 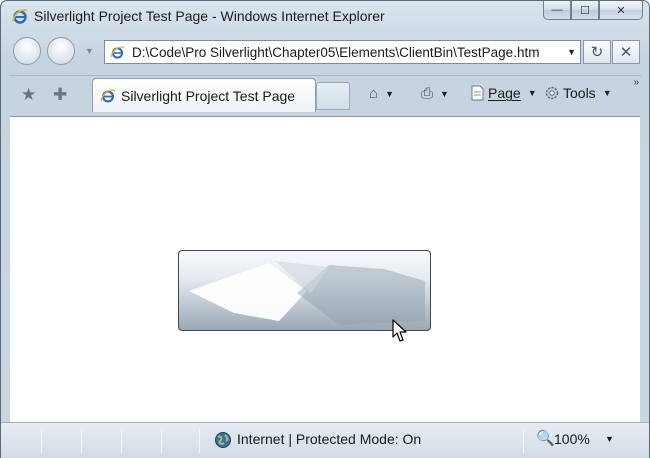 I want to click on close-button: ✕, so click(x=621, y=10).